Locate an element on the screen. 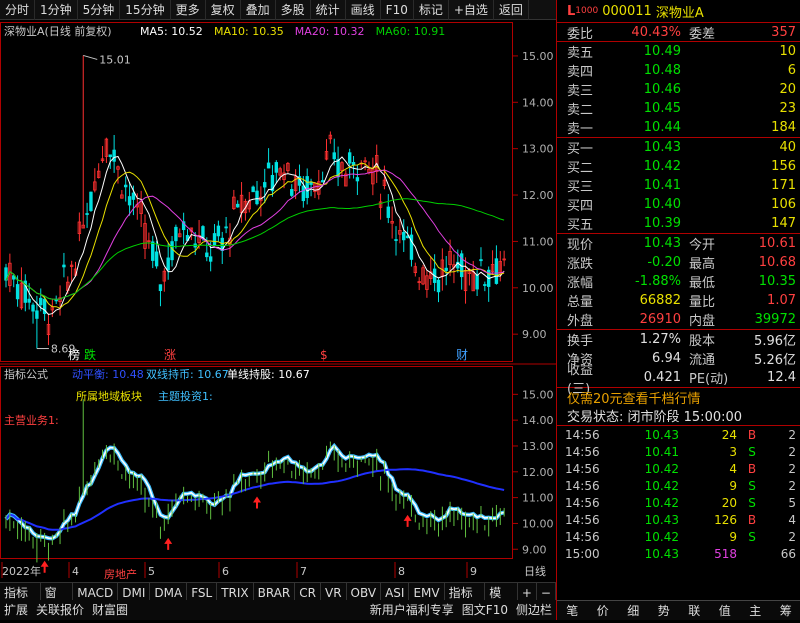 The height and width of the screenshot is (623, 800). x-label-5: 8 is located at coordinates (401, 571).